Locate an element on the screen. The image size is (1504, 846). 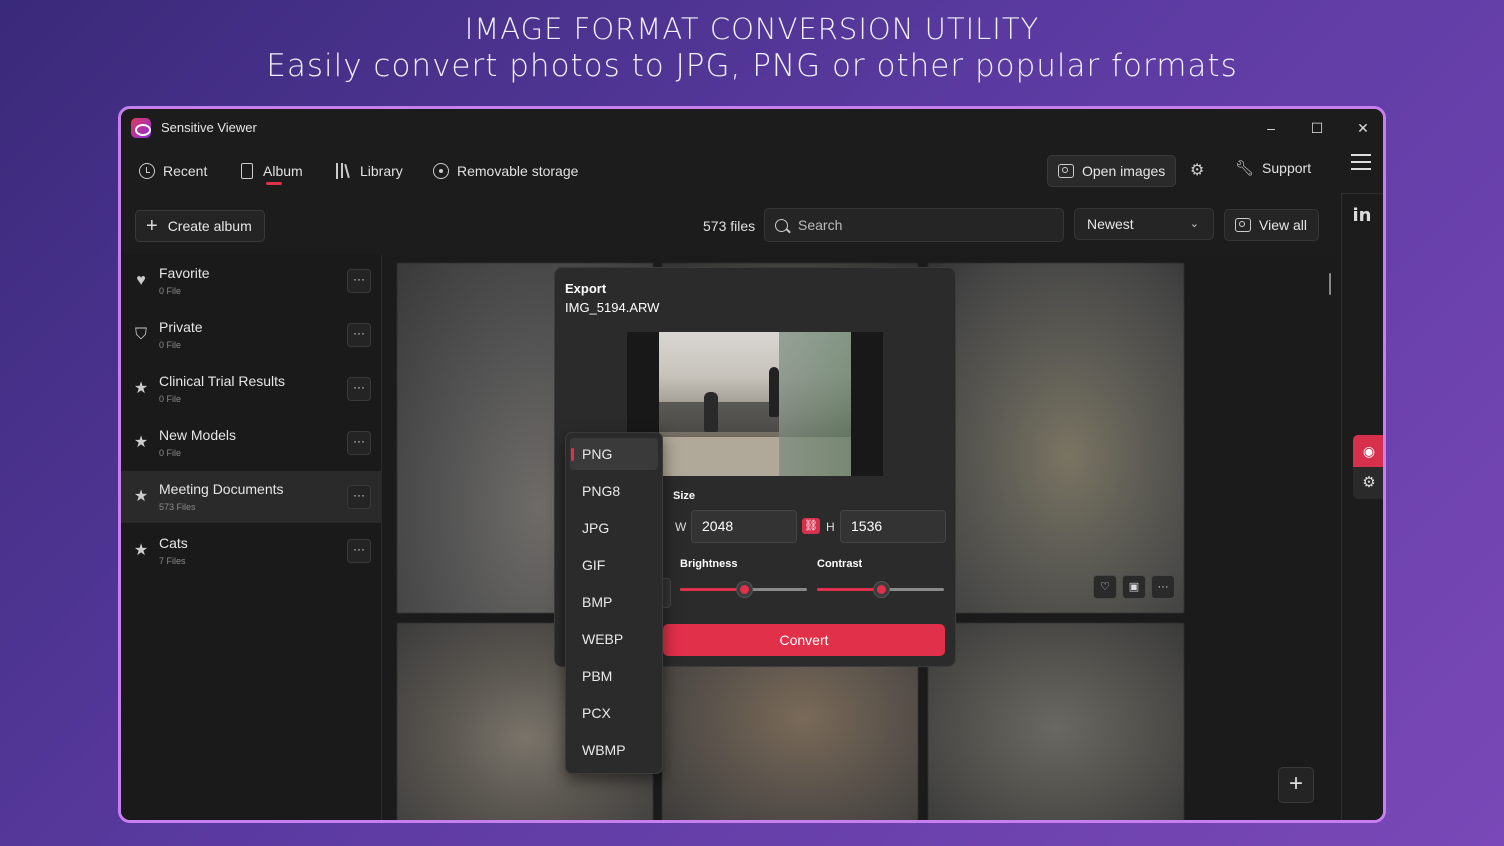
nav-library-label: Library is located at coordinates (381, 171).